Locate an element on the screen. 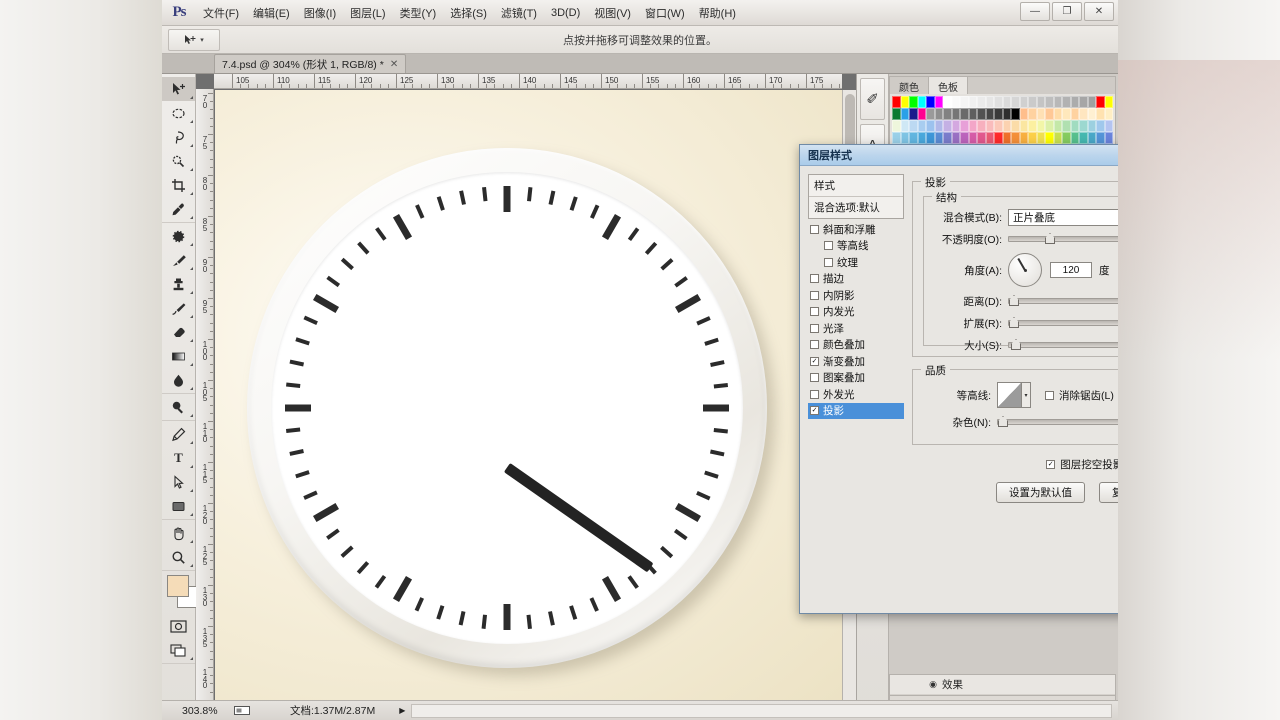  spread-slider is located at coordinates (1063, 322).